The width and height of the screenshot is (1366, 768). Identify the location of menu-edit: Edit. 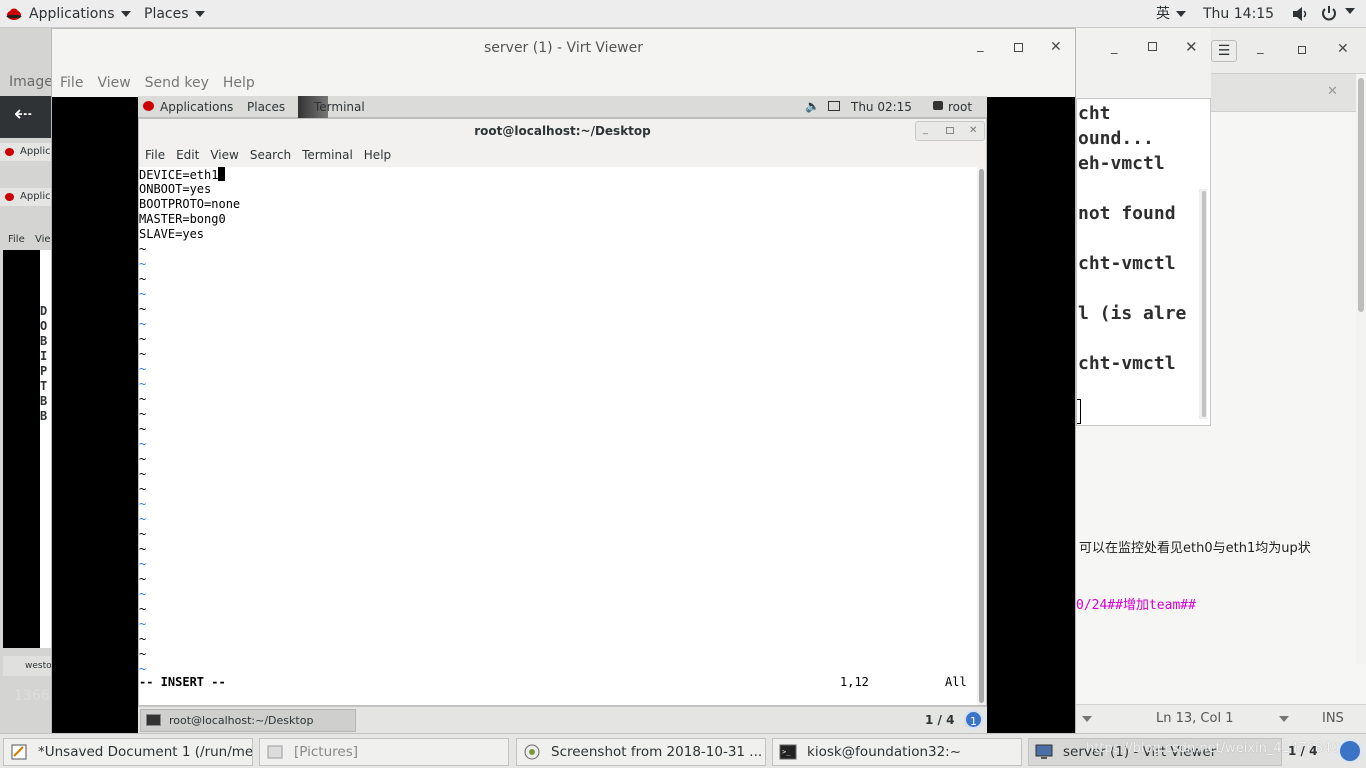
(187, 155).